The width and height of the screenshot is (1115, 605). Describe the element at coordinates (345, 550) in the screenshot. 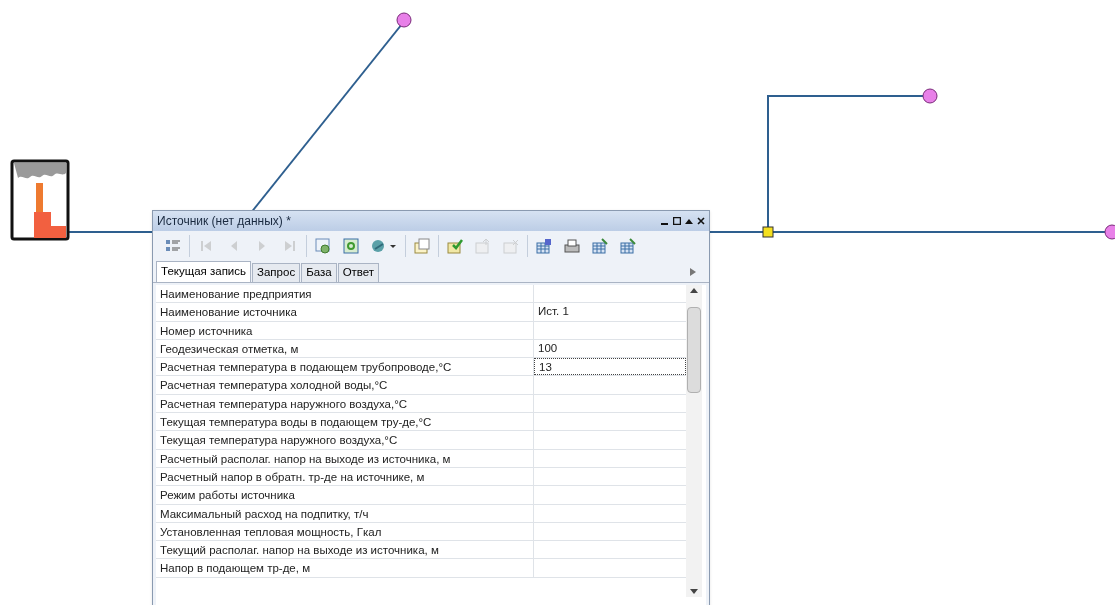

I see `property-name: Текущий располаг. напор на выходе из источника, м` at that location.